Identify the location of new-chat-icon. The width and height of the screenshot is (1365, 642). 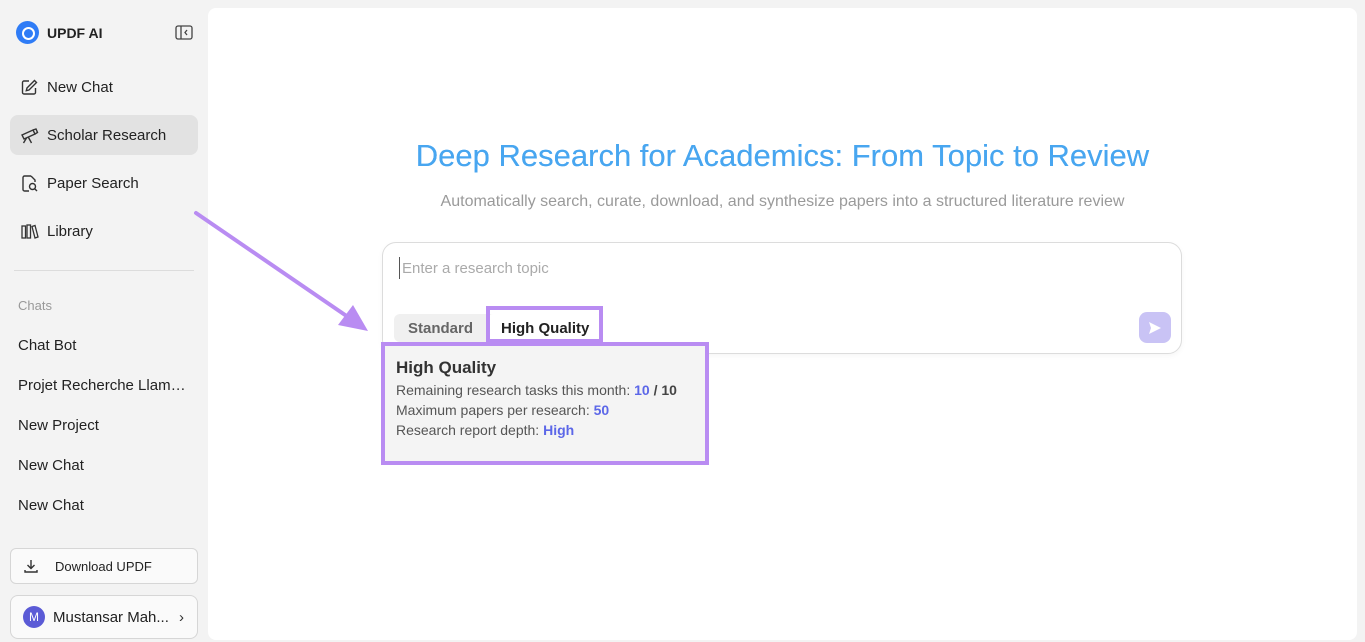
(29, 87).